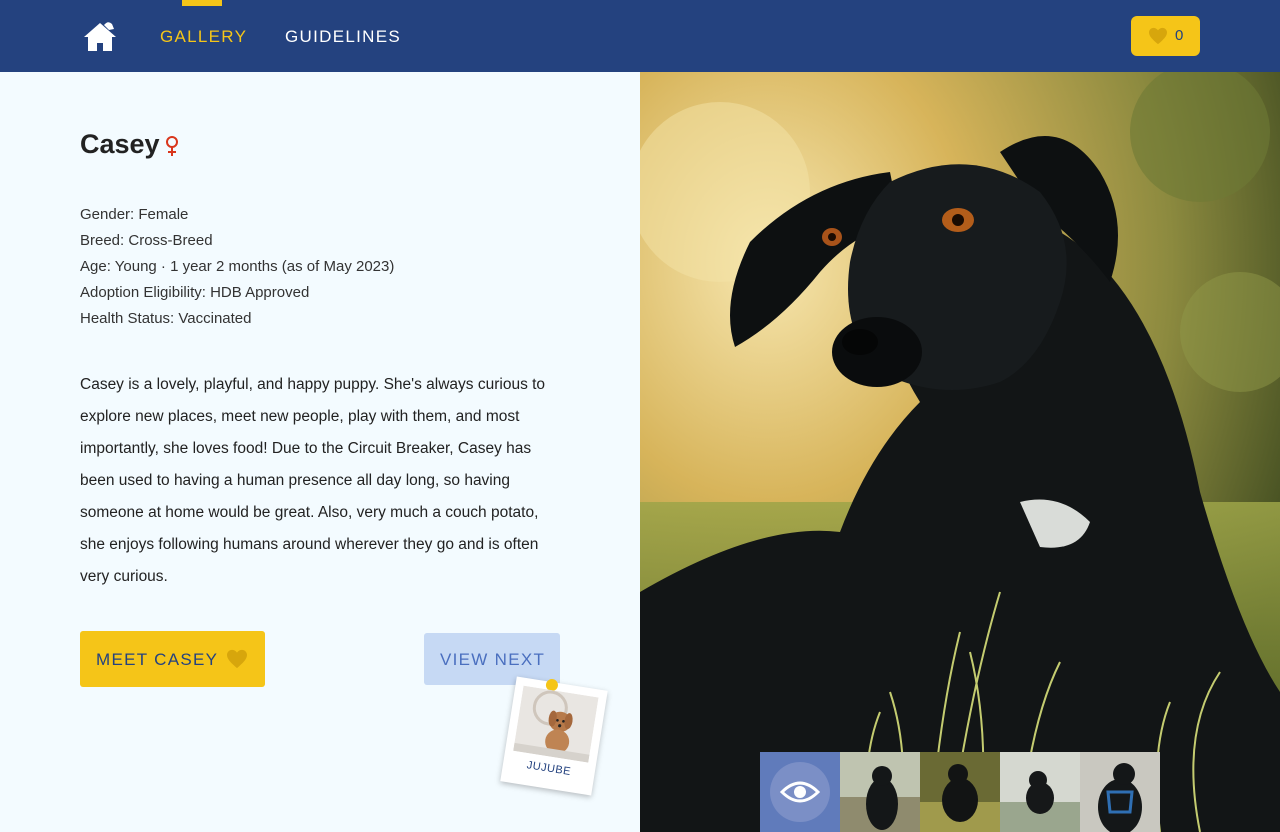 This screenshot has width=1280, height=832. I want to click on dog-house-icon, so click(101, 36).